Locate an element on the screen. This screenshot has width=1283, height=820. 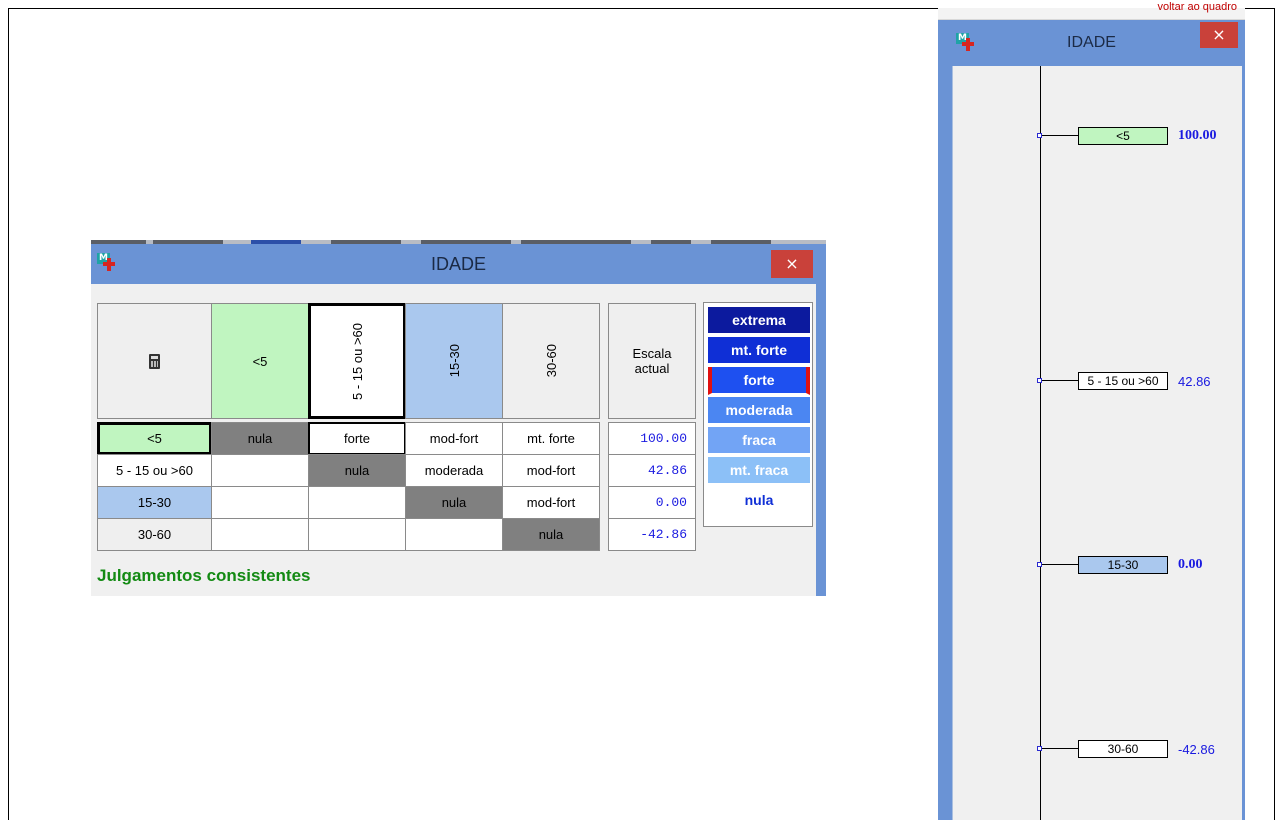
scale-window-top-strip: voltar ao quadro is located at coordinates (1091, 10).